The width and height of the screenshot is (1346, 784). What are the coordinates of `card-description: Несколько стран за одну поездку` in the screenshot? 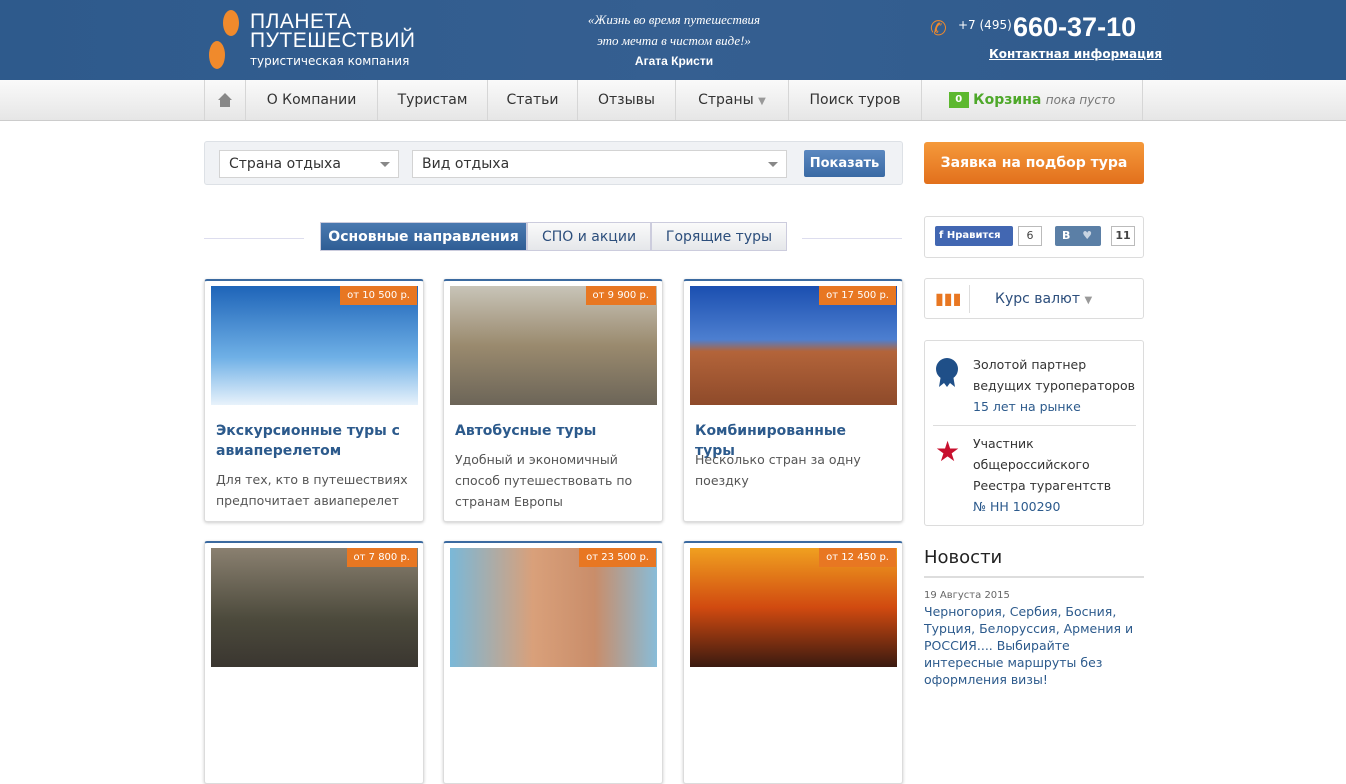 It's located at (778, 470).